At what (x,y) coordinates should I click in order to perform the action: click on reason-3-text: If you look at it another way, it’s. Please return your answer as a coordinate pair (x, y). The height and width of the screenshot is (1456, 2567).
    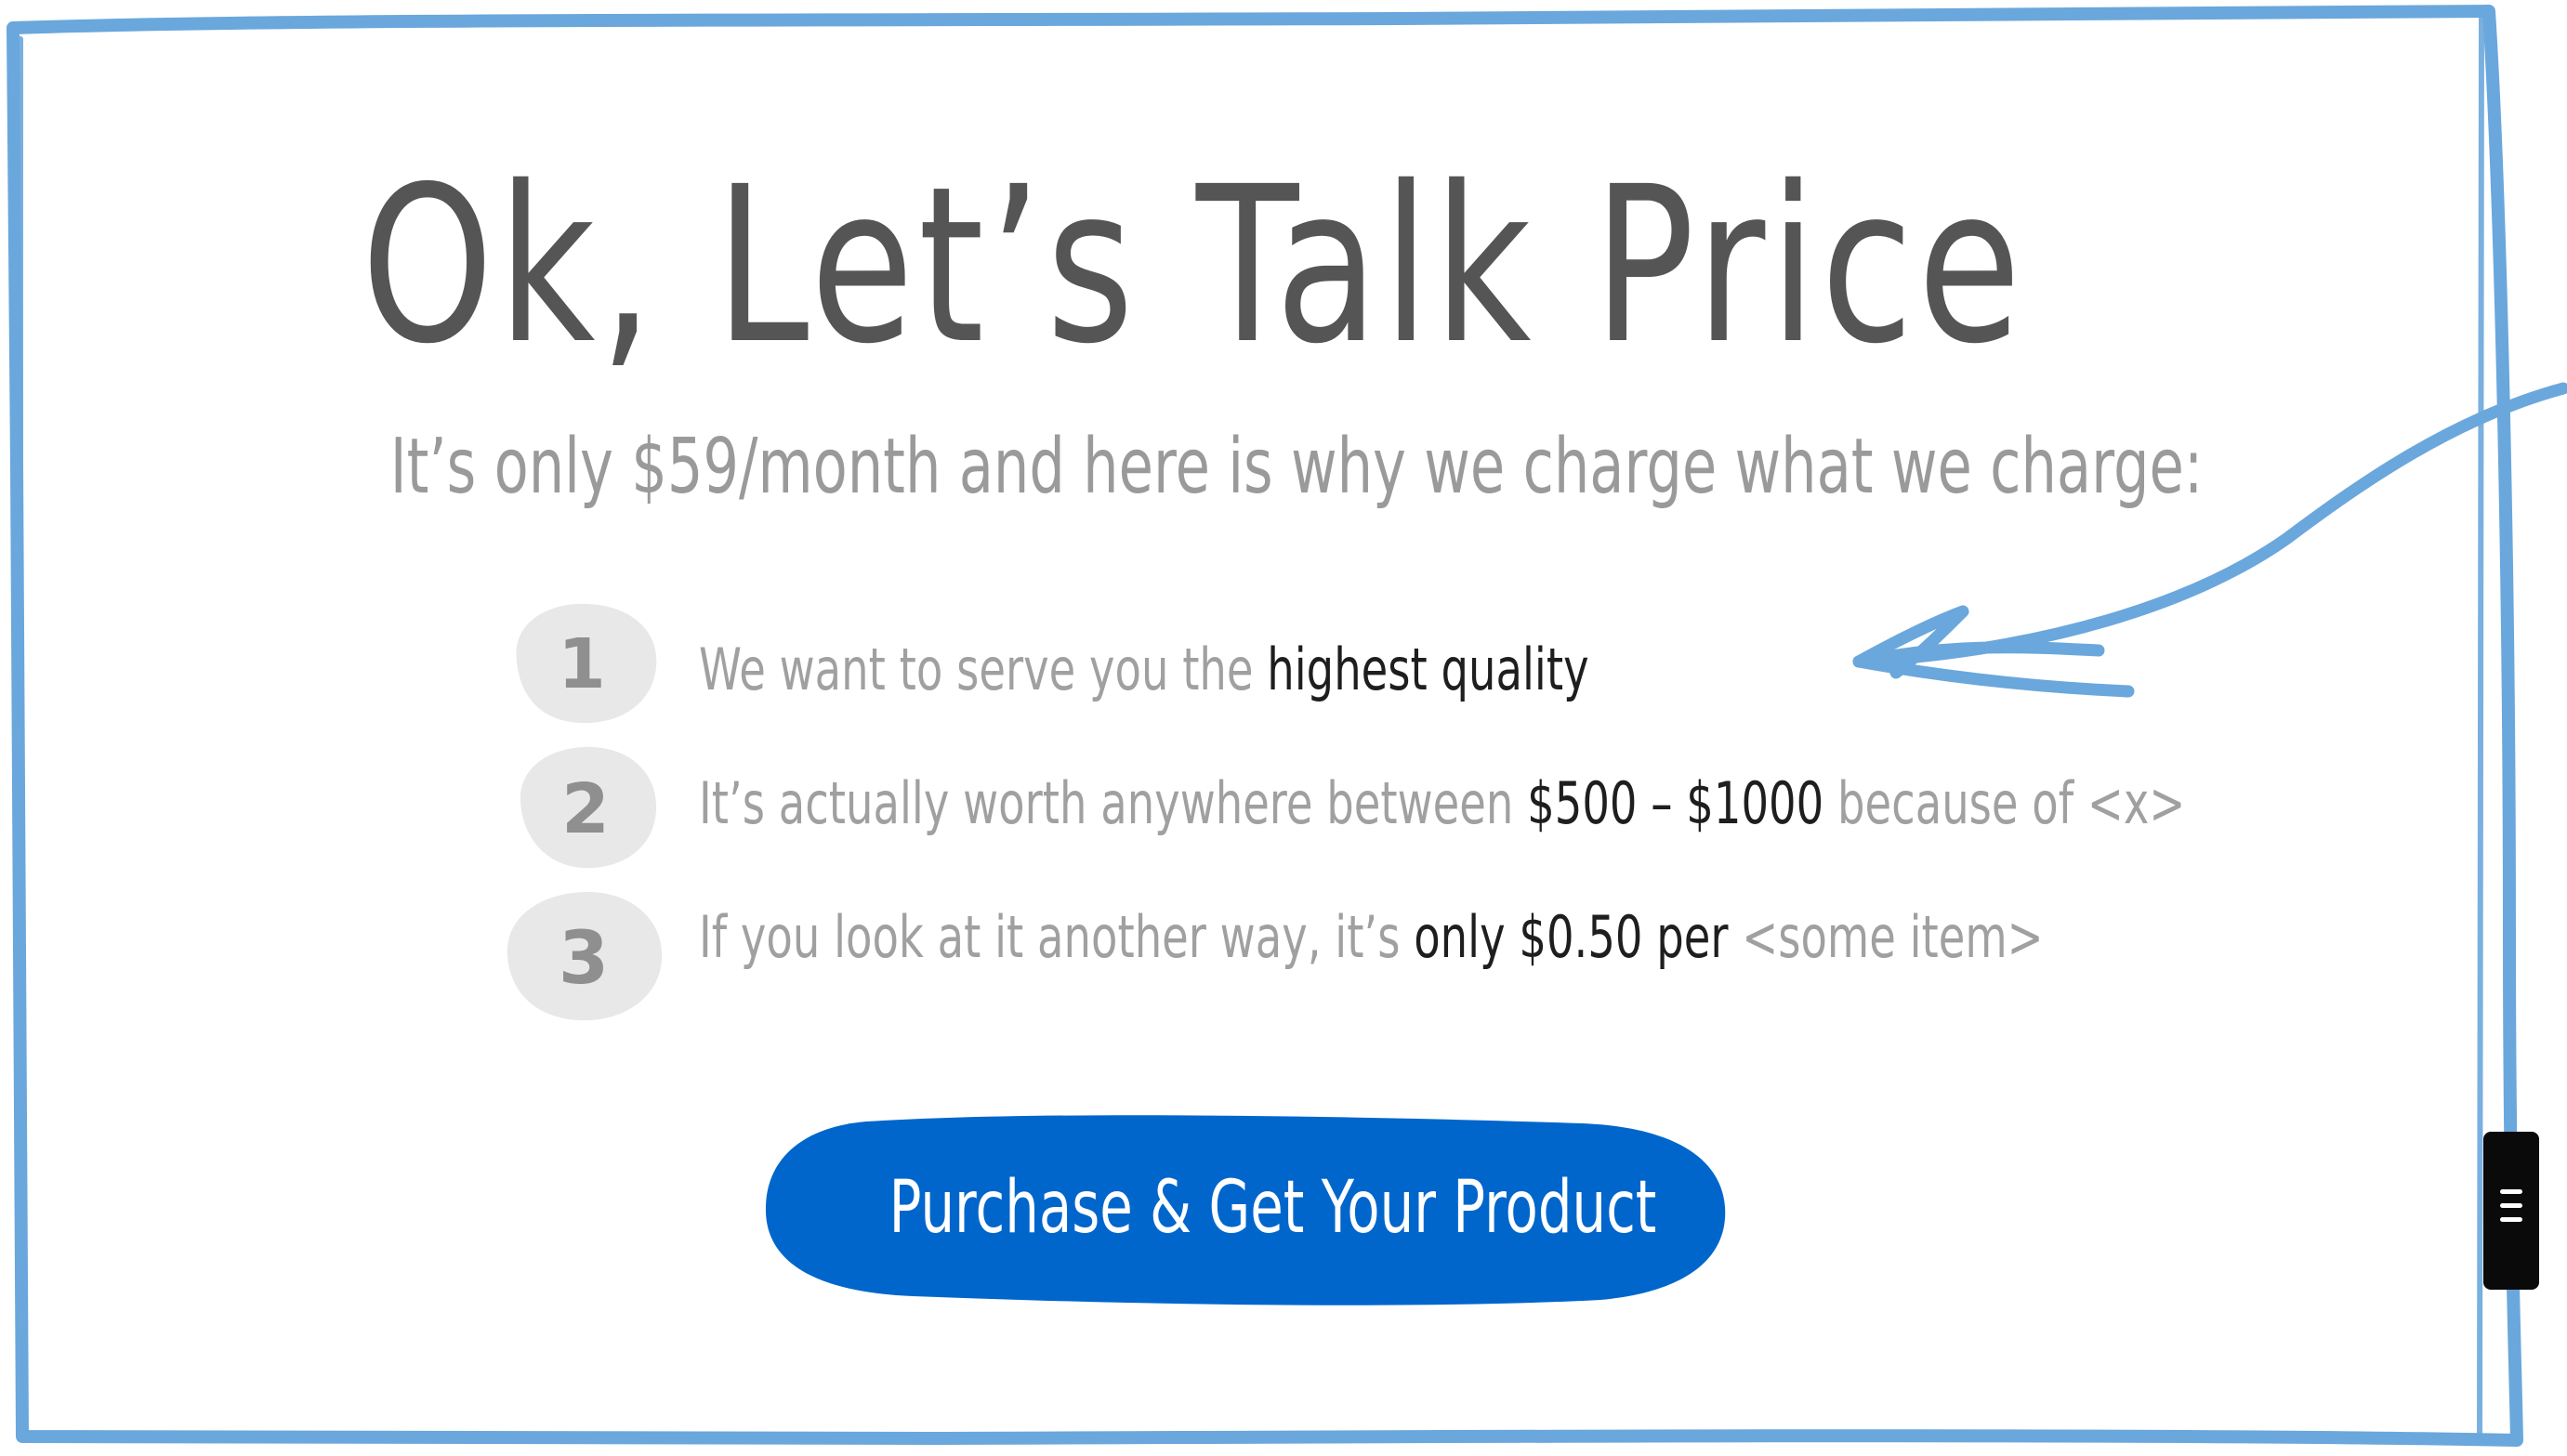
    Looking at the image, I should click on (1057, 937).